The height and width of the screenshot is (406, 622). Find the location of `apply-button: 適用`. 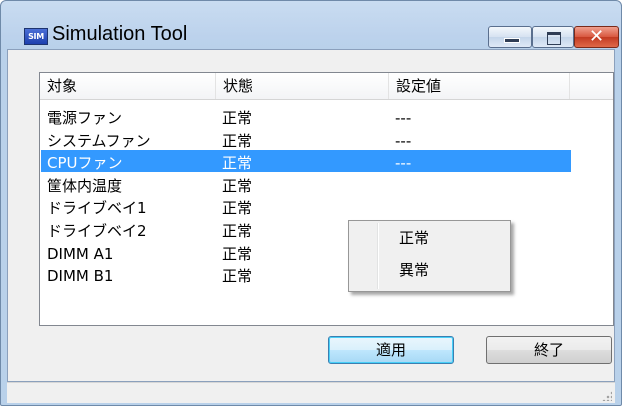

apply-button: 適用 is located at coordinates (391, 350).